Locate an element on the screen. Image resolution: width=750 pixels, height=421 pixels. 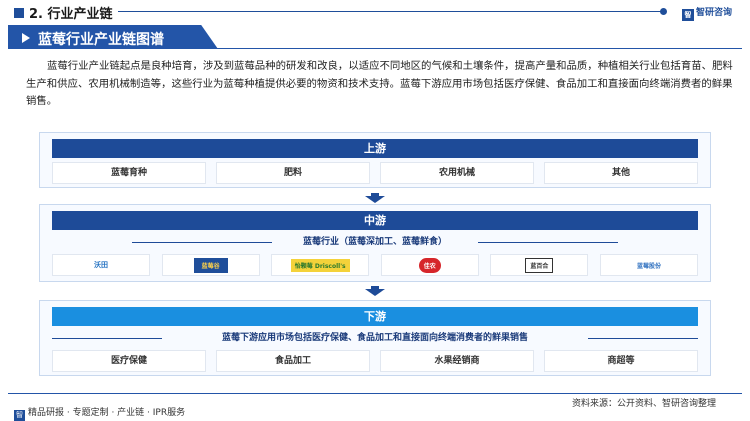
section-square-icon is located at coordinates (19, 13).